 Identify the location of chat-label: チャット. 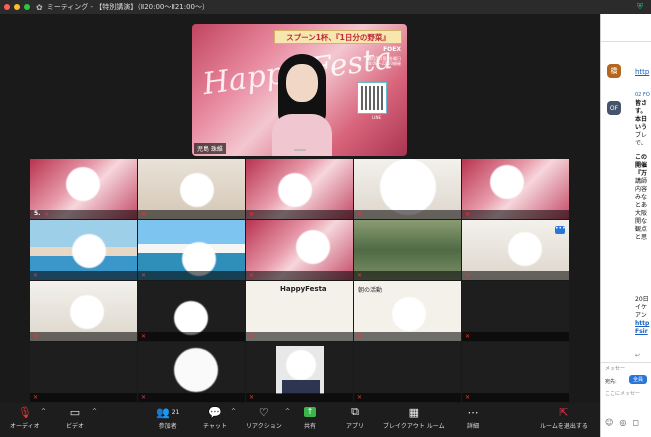
(215, 426).